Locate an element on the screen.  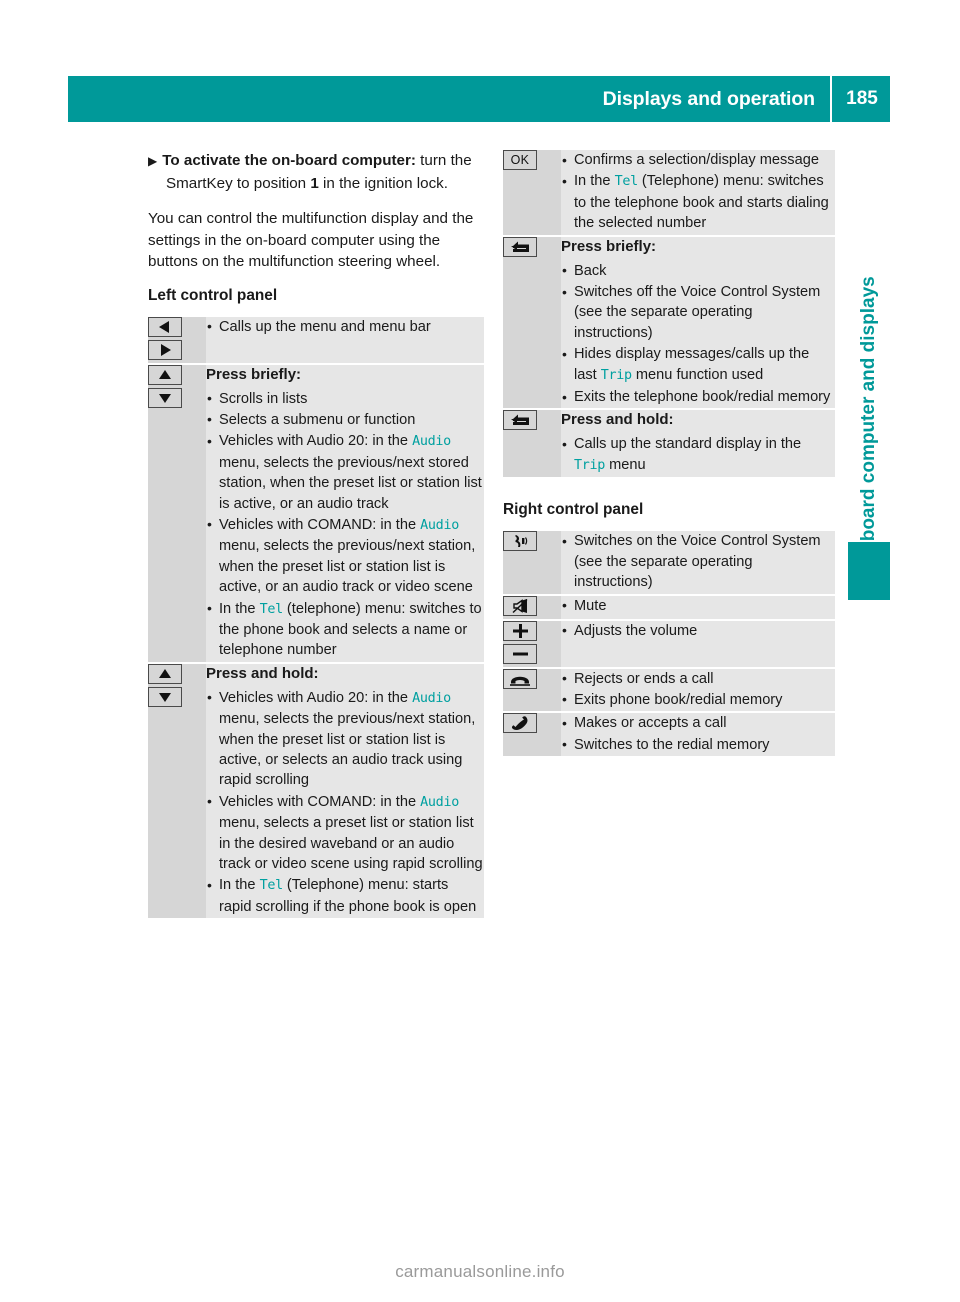
left-control-panel-heading: Left control panel is located at coordinates (213, 295).